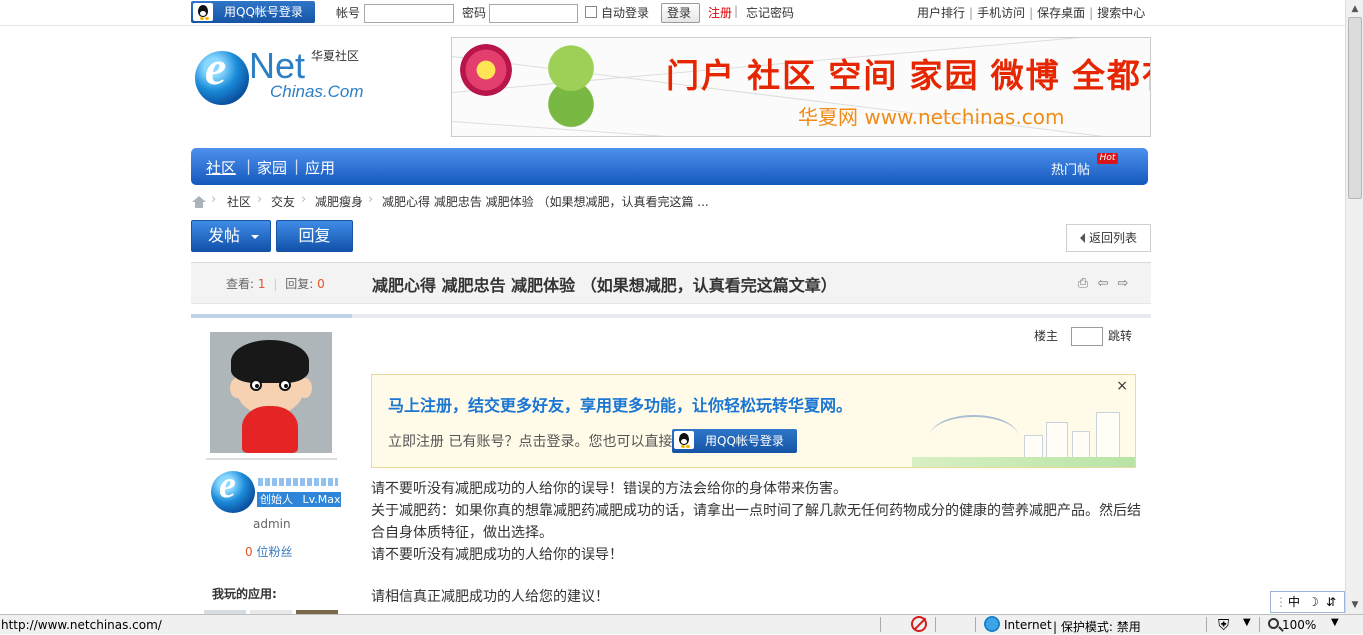 This screenshot has width=1363, height=635. What do you see at coordinates (1294, 602) in the screenshot?
I see `ime-chinese-icon: 中` at bounding box center [1294, 602].